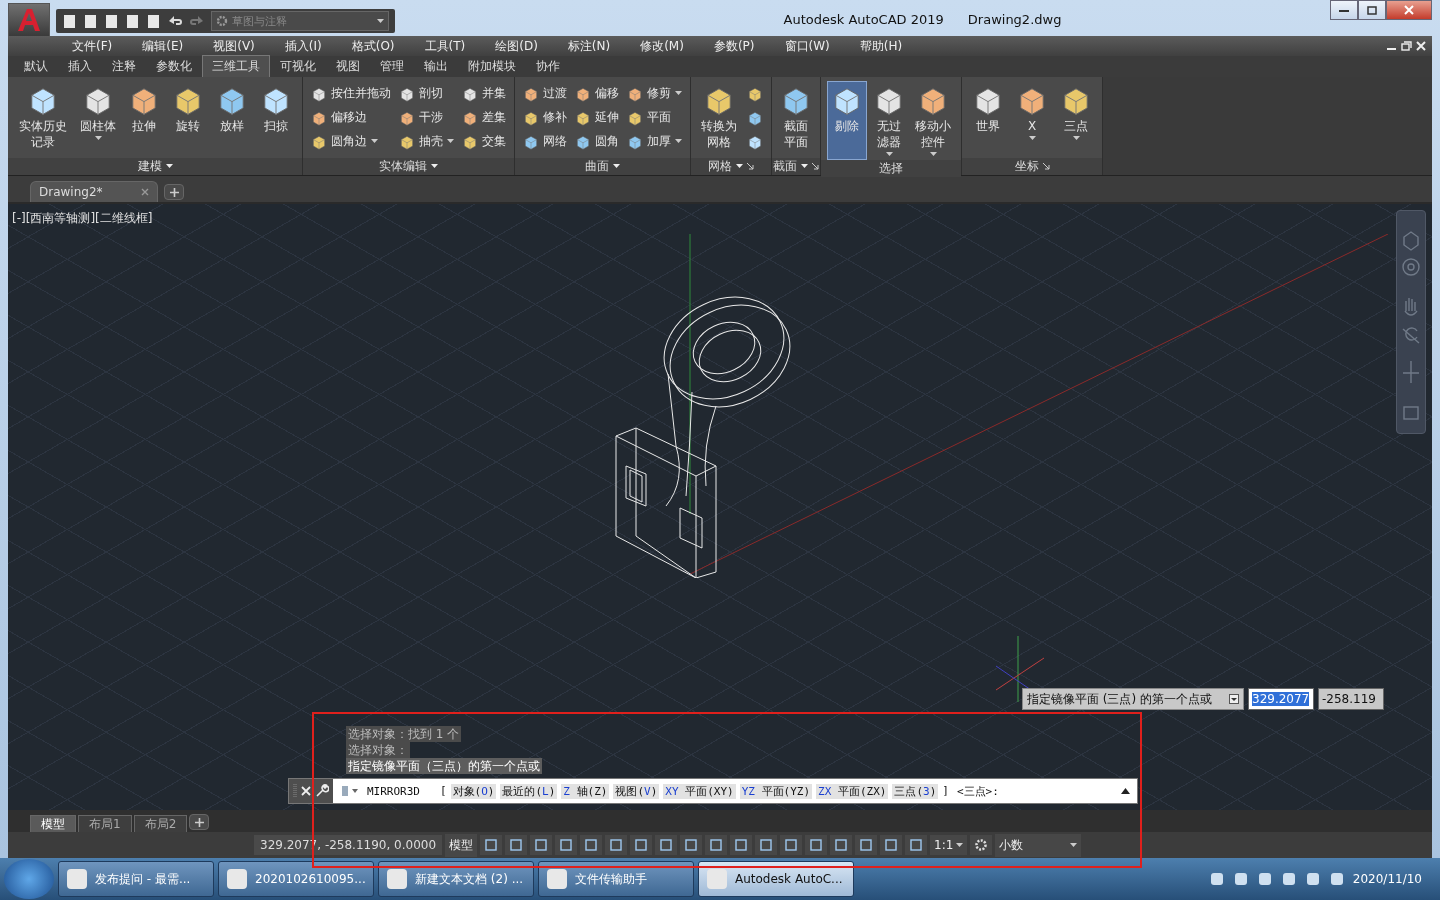  Describe the element at coordinates (1351, 699) in the screenshot. I see `y-coordinate-field: -258.119` at that location.